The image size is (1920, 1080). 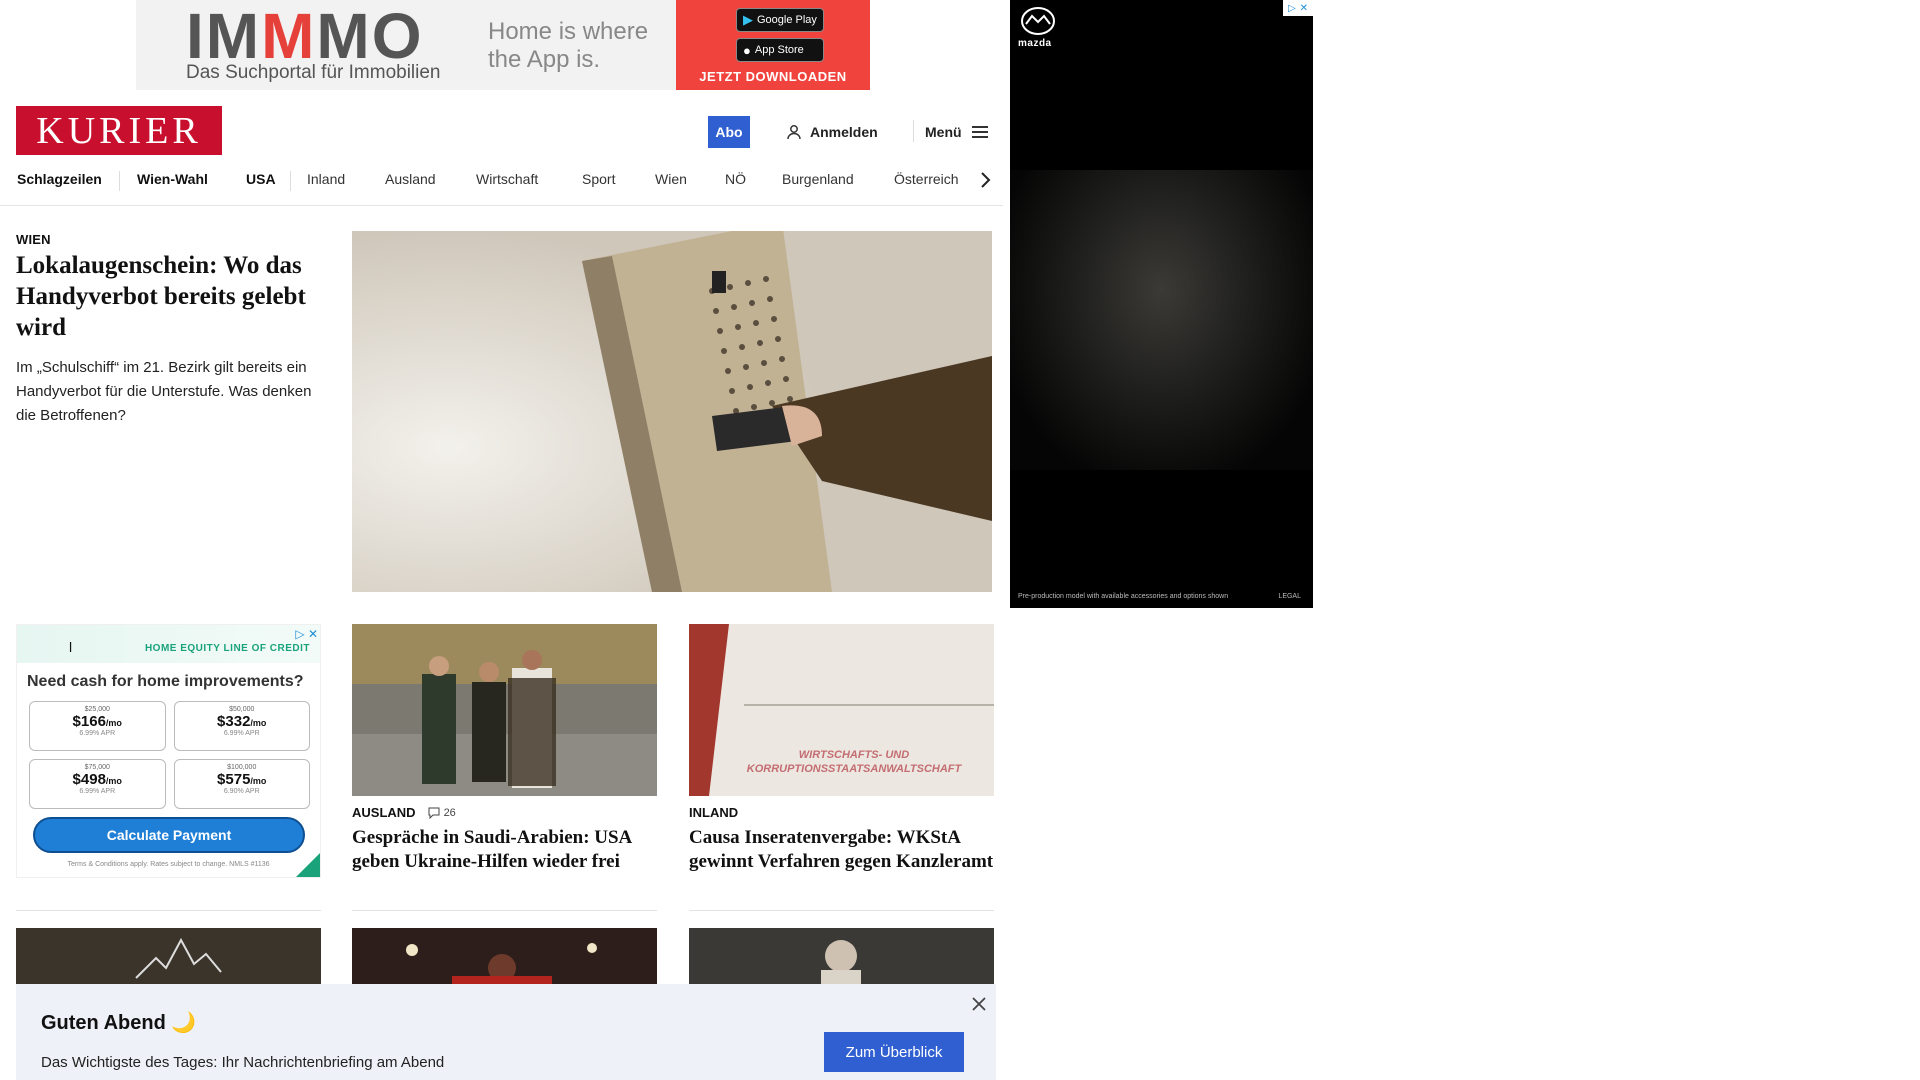 What do you see at coordinates (748, 19) in the screenshot?
I see `play-icon: ▶` at bounding box center [748, 19].